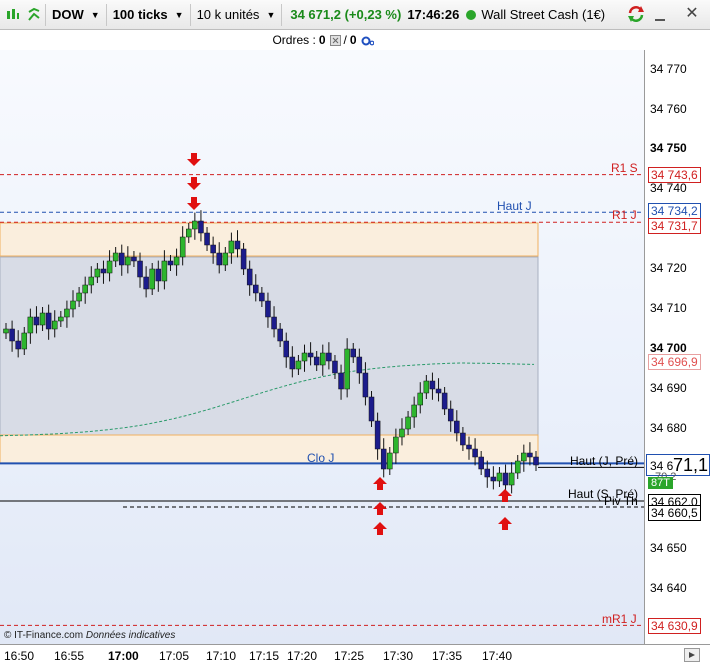 The height and width of the screenshot is (664, 710). I want to click on ma-price-tag: 34 696,9, so click(674, 362).